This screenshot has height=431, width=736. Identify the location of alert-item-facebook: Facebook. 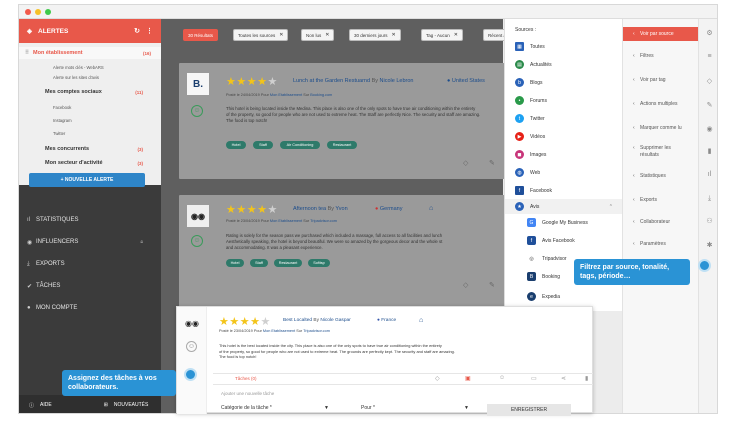
(90, 107).